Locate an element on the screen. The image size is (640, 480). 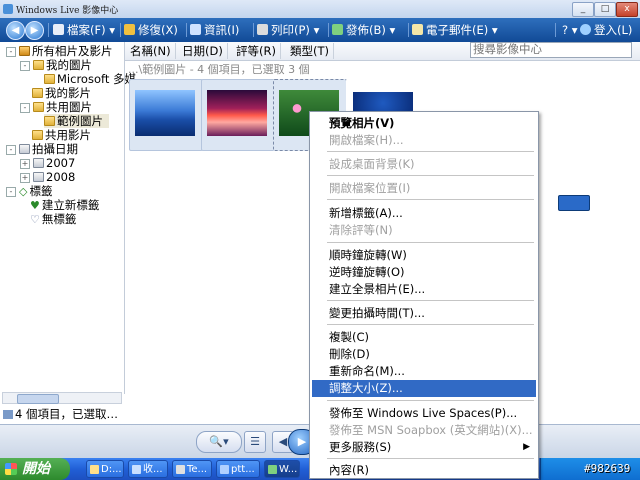
tree-sample-pictures: 範例圖片 is located at coordinates (76, 121).